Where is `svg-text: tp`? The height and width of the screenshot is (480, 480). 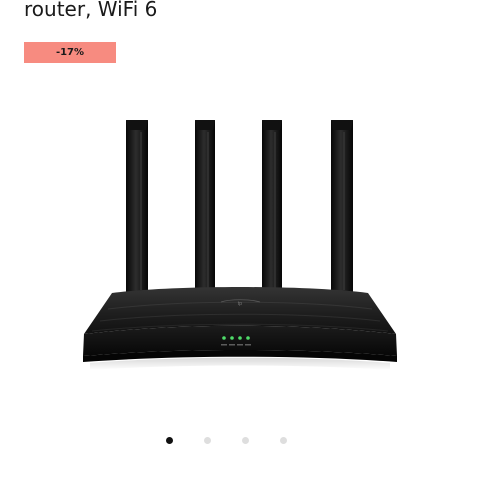
svg-text: tp is located at coordinates (240, 304).